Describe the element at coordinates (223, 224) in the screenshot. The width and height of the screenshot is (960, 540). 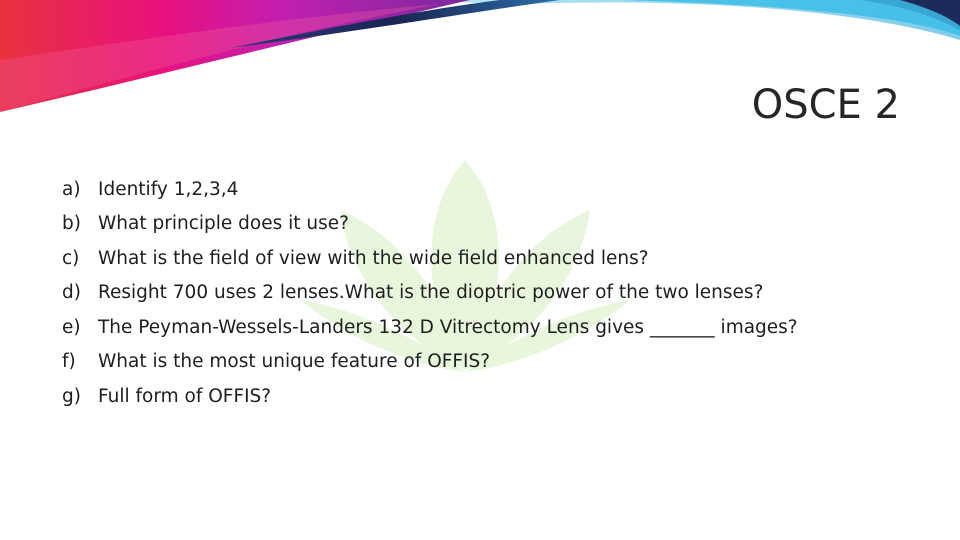
I see `question-text: What principle does it use?` at that location.